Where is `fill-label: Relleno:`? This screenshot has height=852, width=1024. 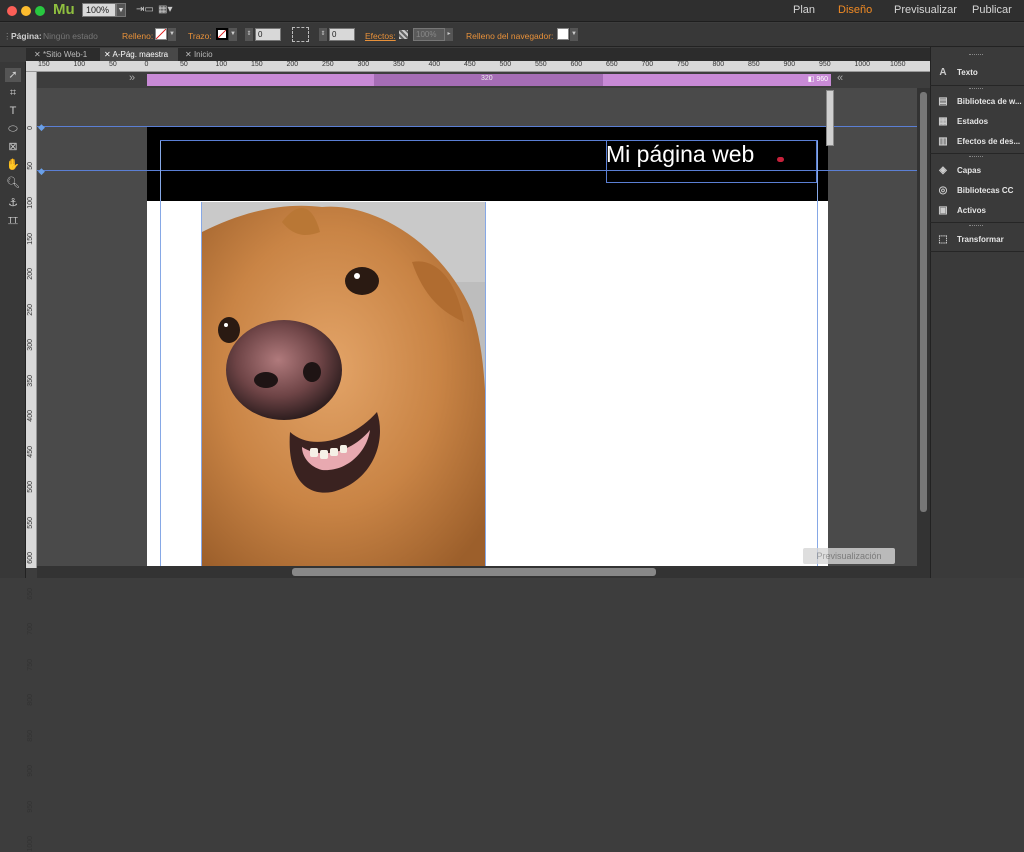 fill-label: Relleno: is located at coordinates (137, 36).